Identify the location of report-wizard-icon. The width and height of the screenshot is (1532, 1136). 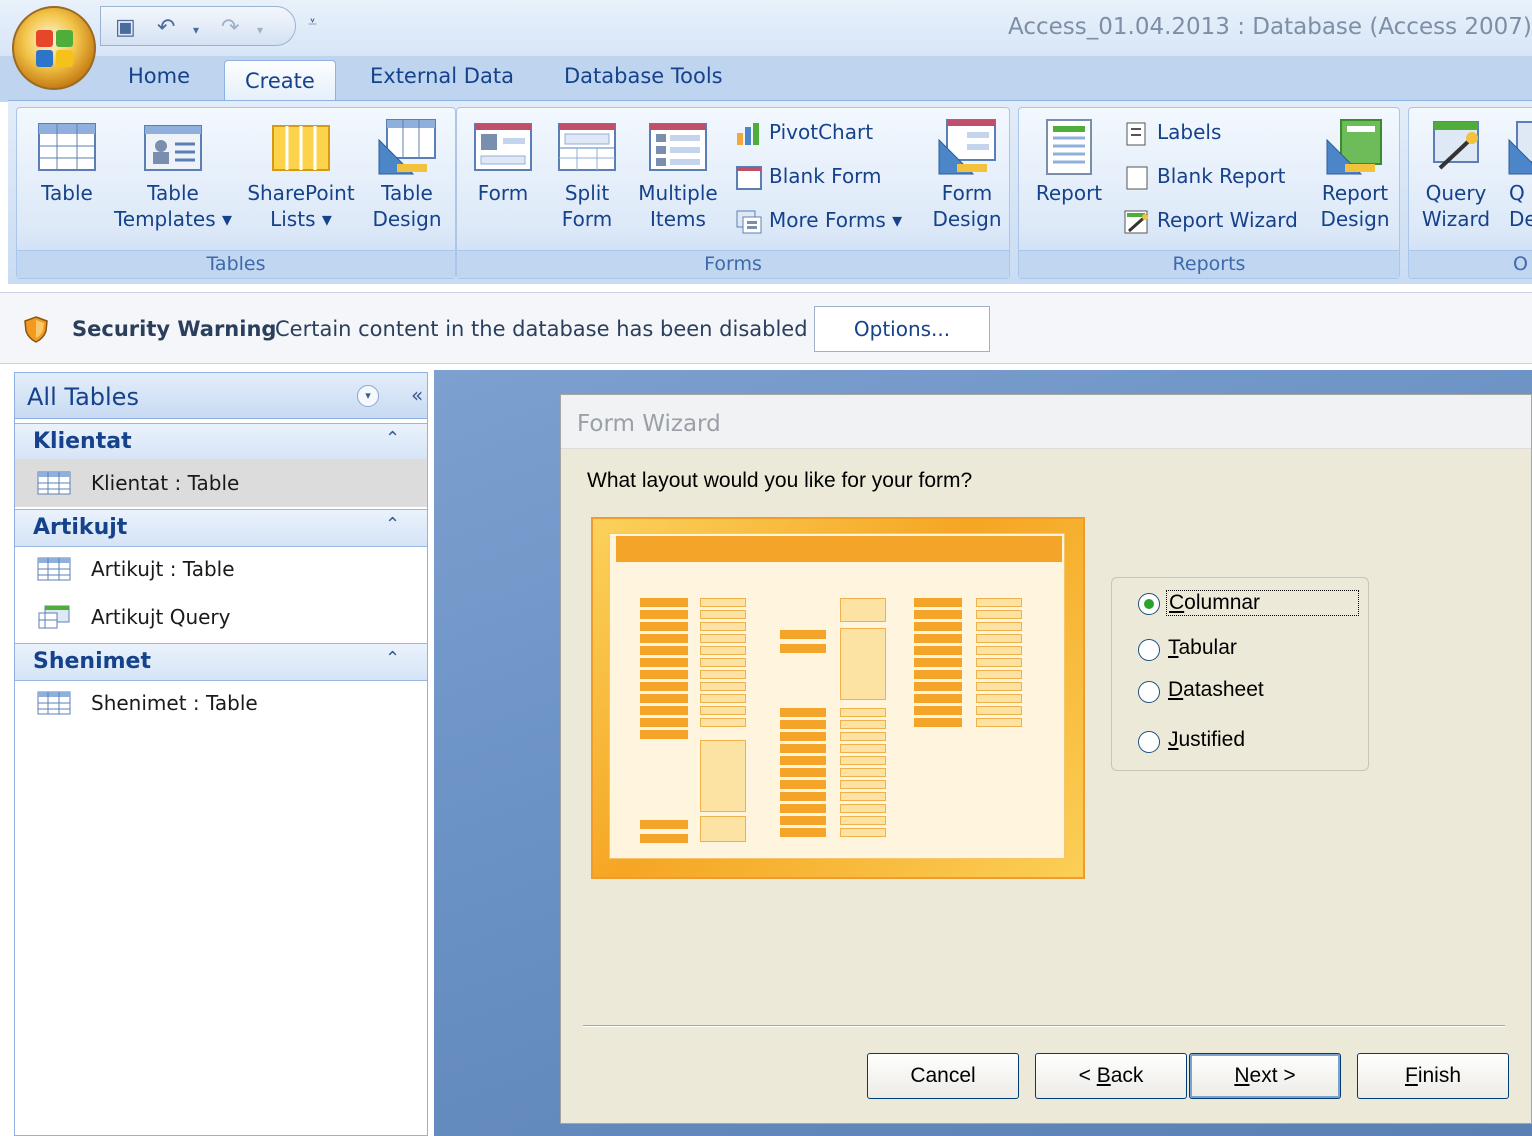
(1137, 222).